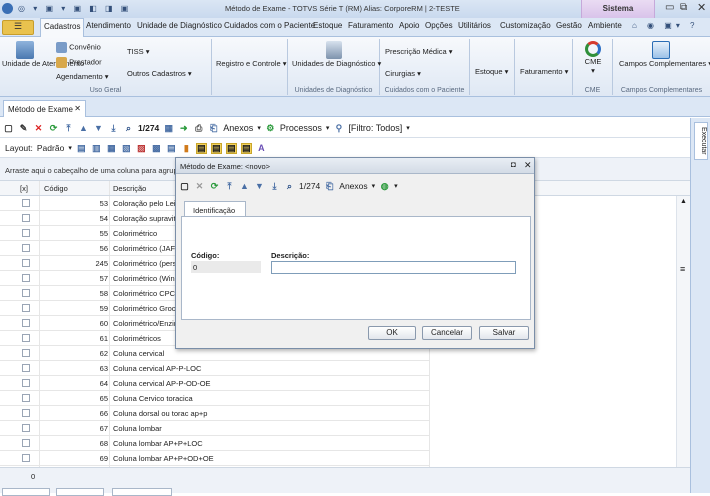 This screenshot has width=710, height=496. Describe the element at coordinates (419, 51) in the screenshot. I see `prescricao-medica-button: Prescrição Médica ▾` at that location.